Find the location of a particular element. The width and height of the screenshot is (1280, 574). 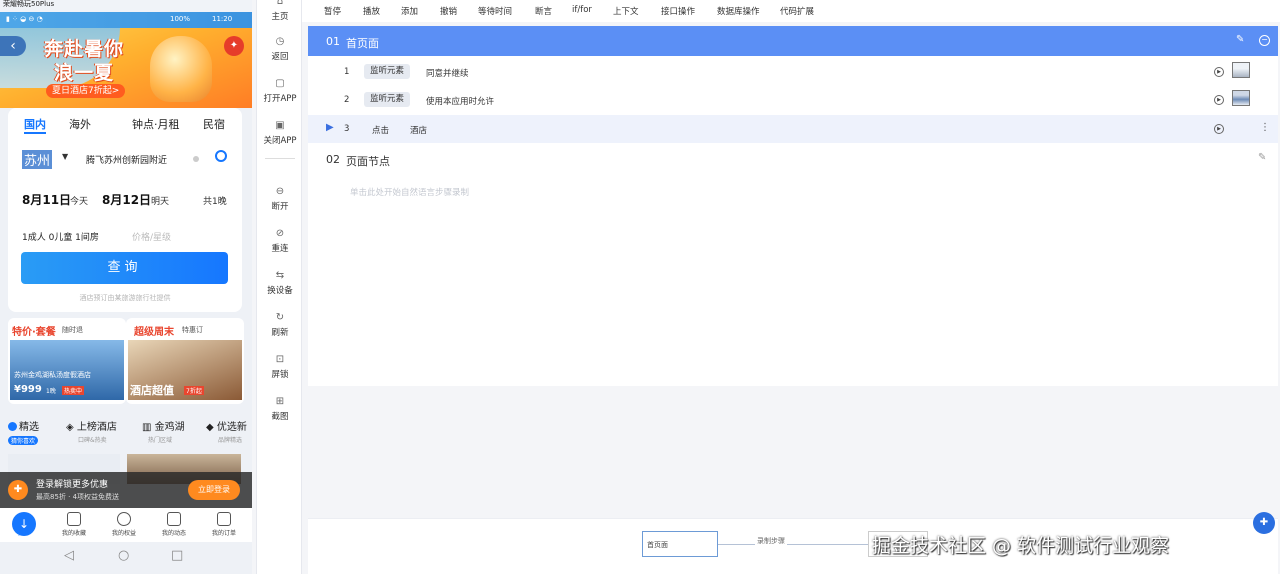

nav-label: 我的动态 is located at coordinates (173, 533).